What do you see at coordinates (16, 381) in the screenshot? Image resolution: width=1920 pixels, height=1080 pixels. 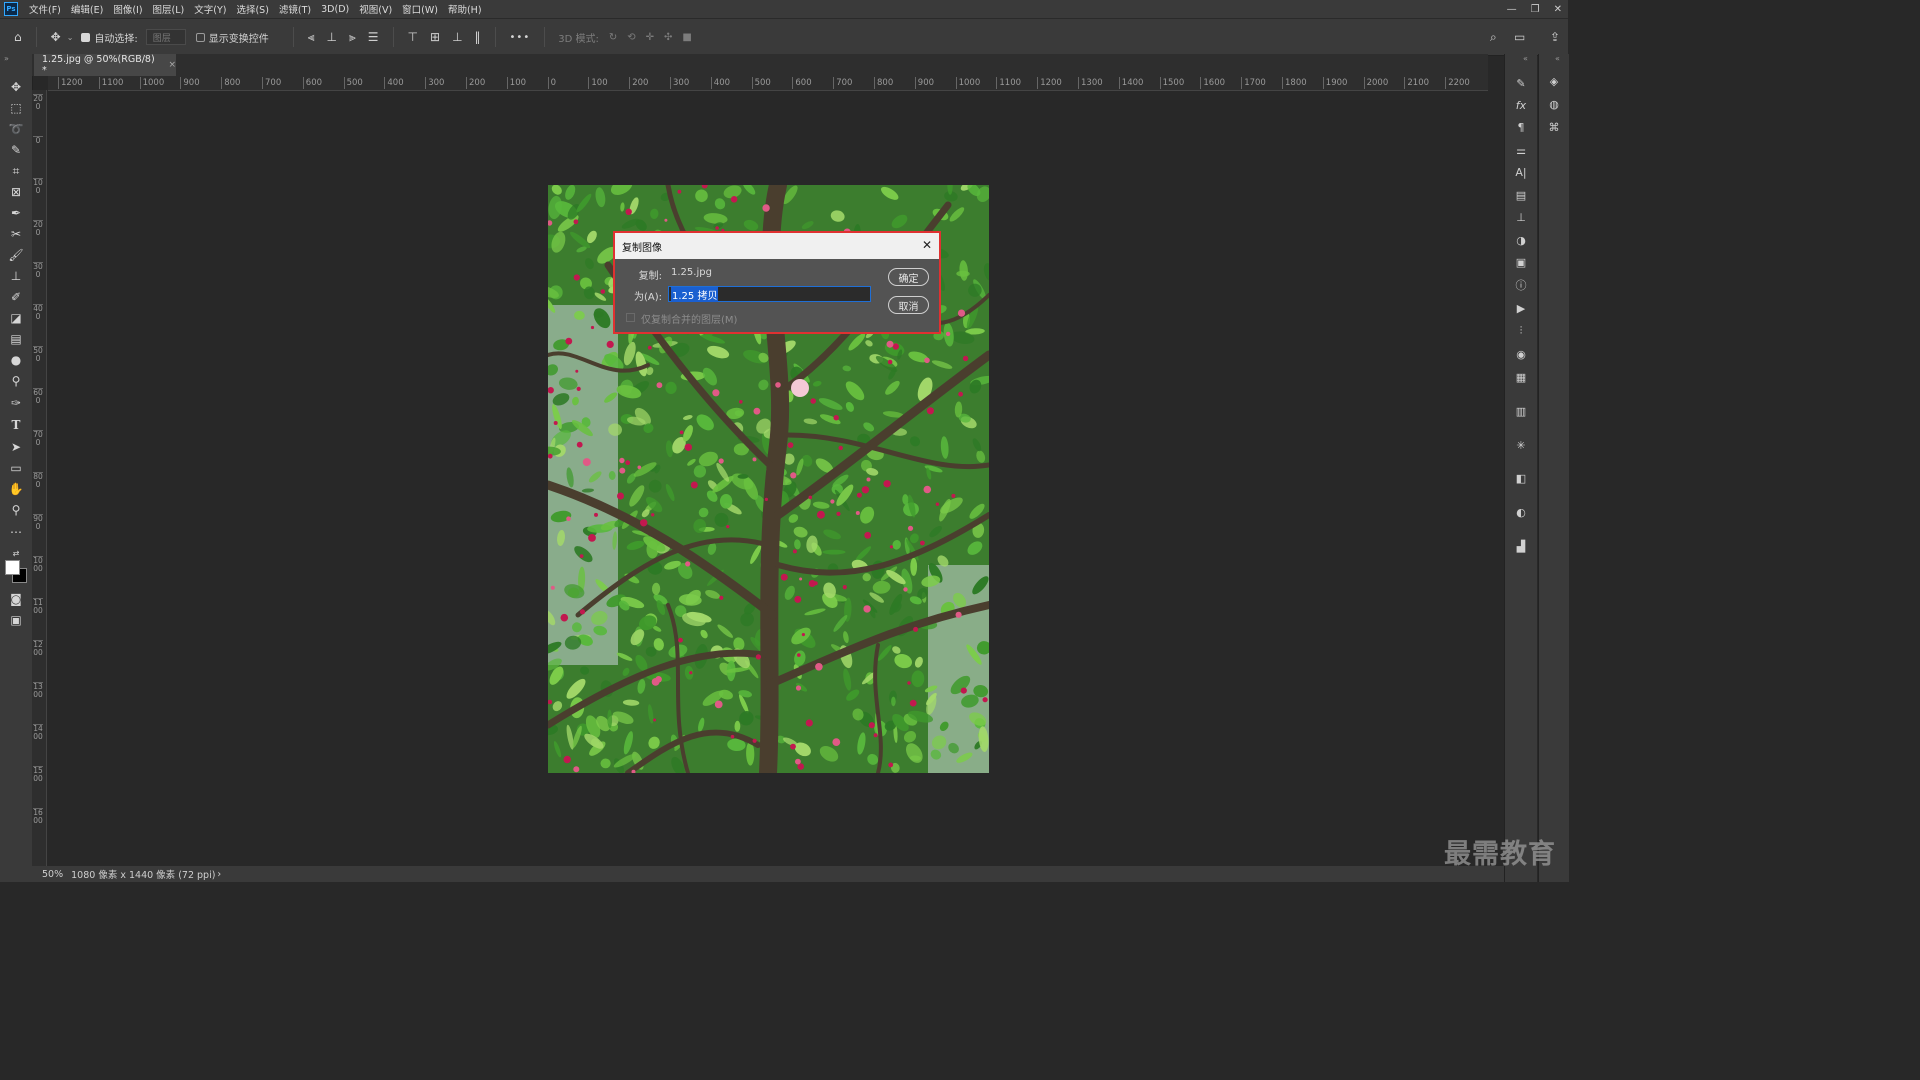 I see `dodge-tool-icon: ⚲` at bounding box center [16, 381].